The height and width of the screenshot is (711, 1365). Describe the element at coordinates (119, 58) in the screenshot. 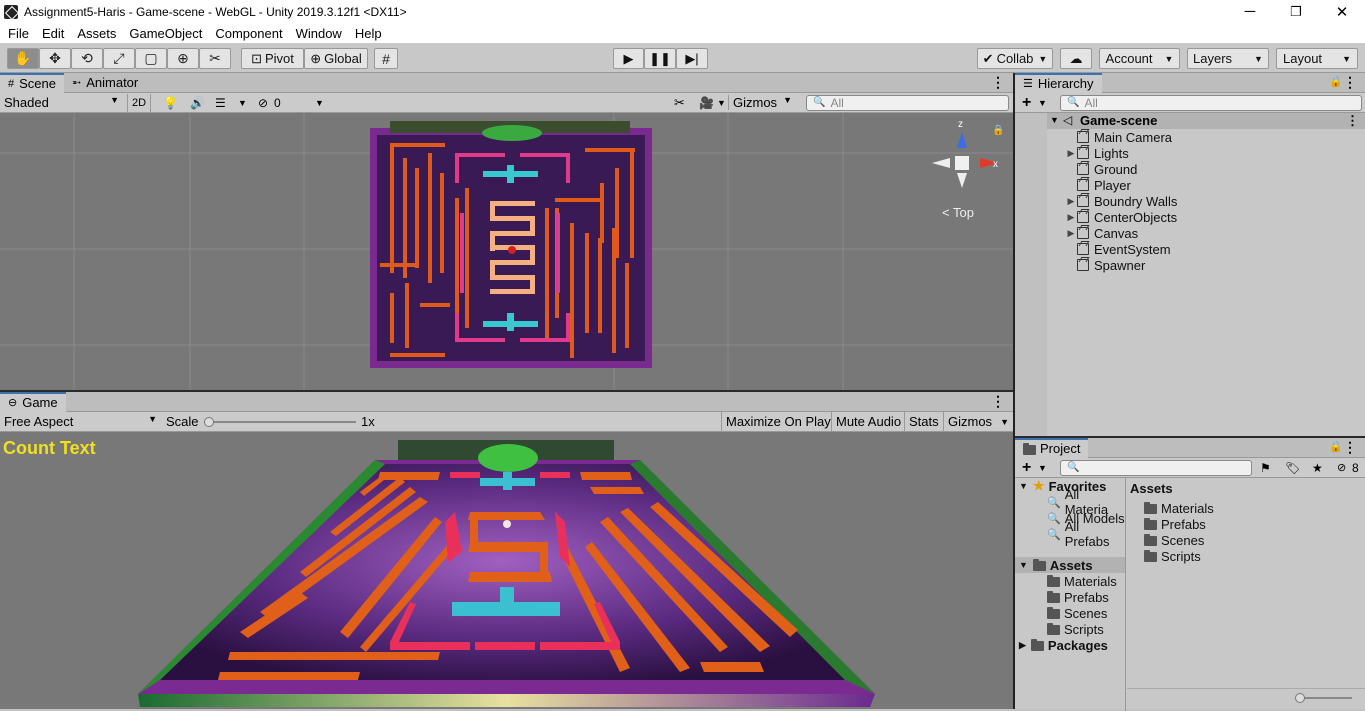

I see `scale-tool-button: ⤢` at that location.